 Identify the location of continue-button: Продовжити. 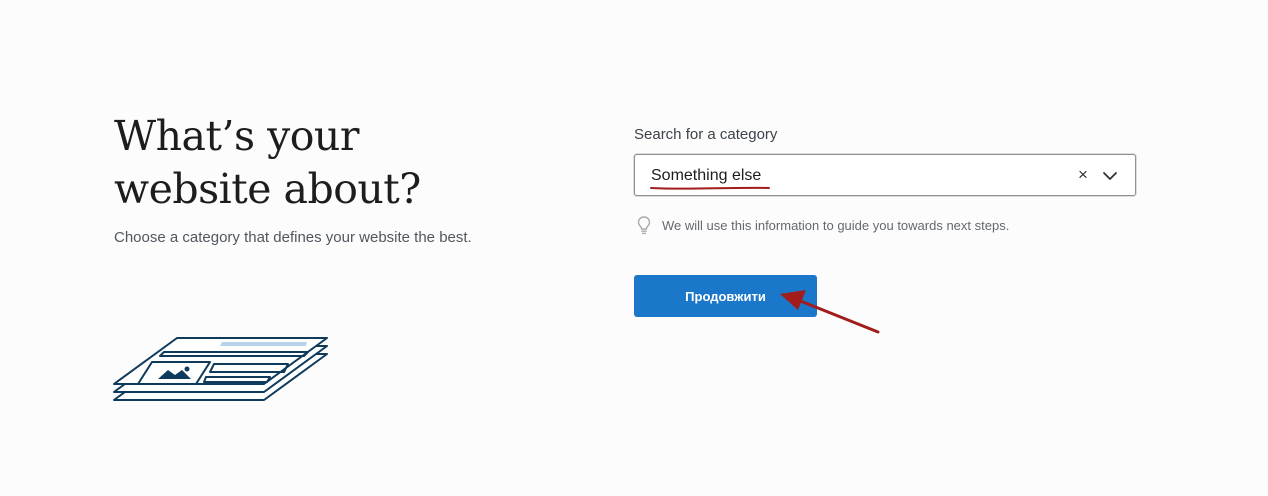
(725, 296).